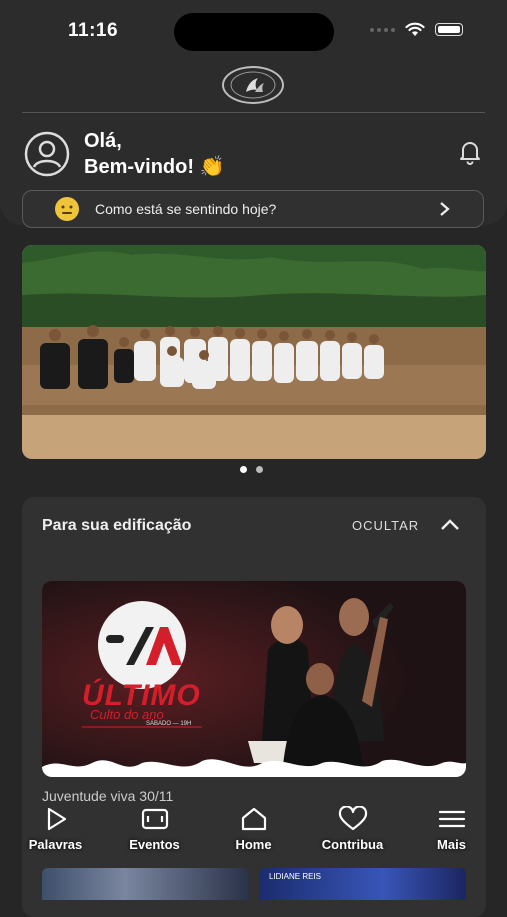 This screenshot has width=507, height=917. Describe the element at coordinates (253, 844) in the screenshot. I see `nav-label-home: Home` at that location.